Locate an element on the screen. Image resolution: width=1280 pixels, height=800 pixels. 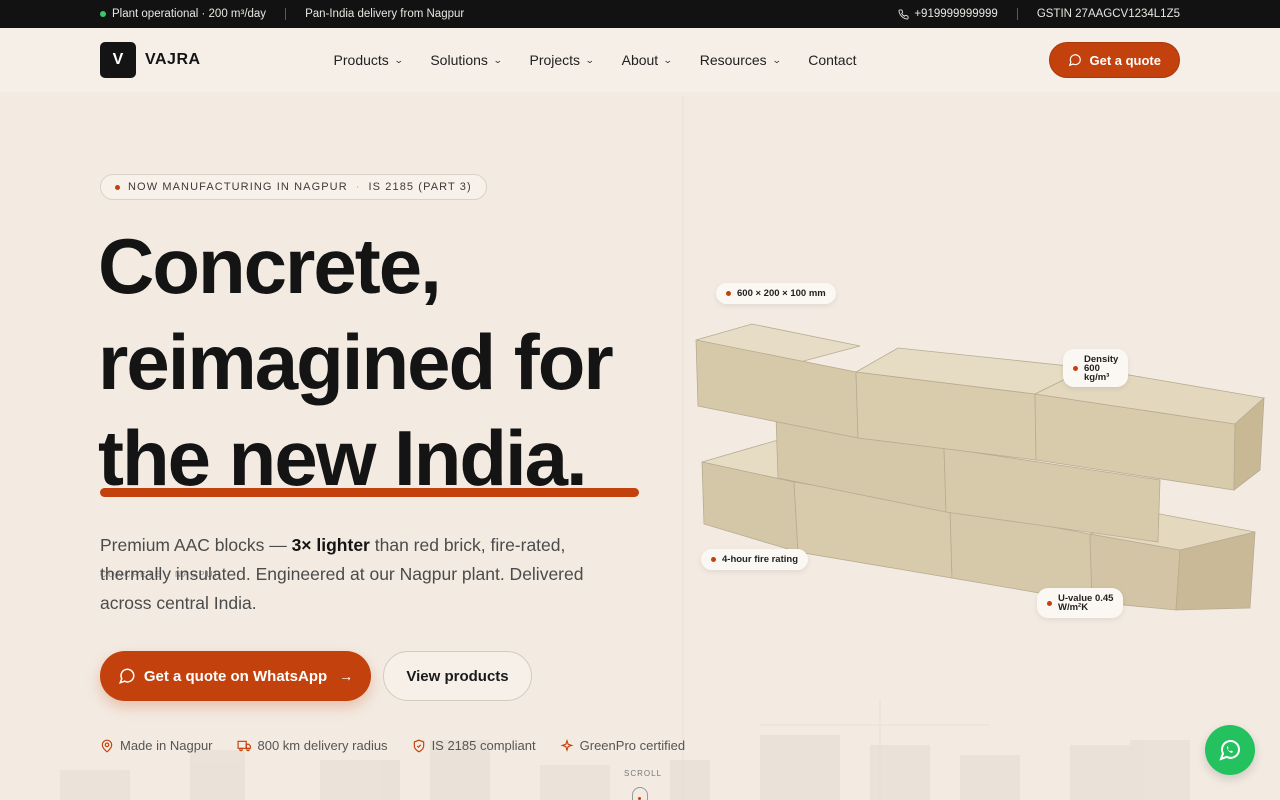
nav-item-projects: Projects ⌄ is located at coordinates (562, 60).